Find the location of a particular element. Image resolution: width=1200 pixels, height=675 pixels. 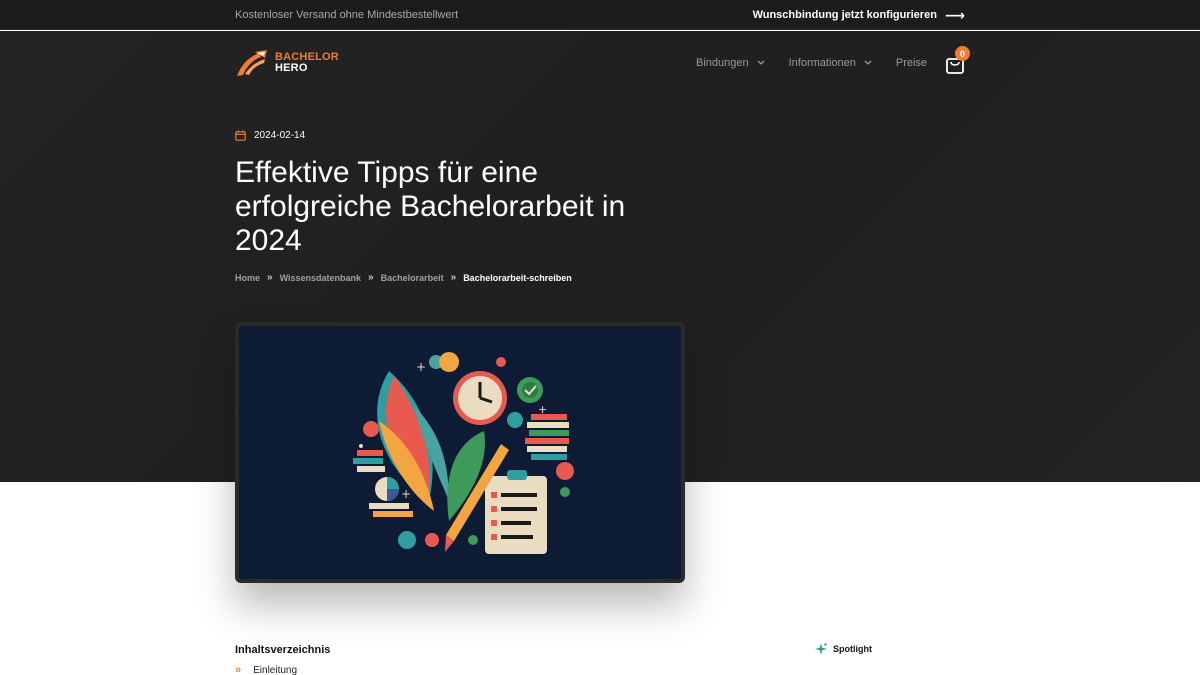

nav-item-informationen: Informationen is located at coordinates (830, 63).